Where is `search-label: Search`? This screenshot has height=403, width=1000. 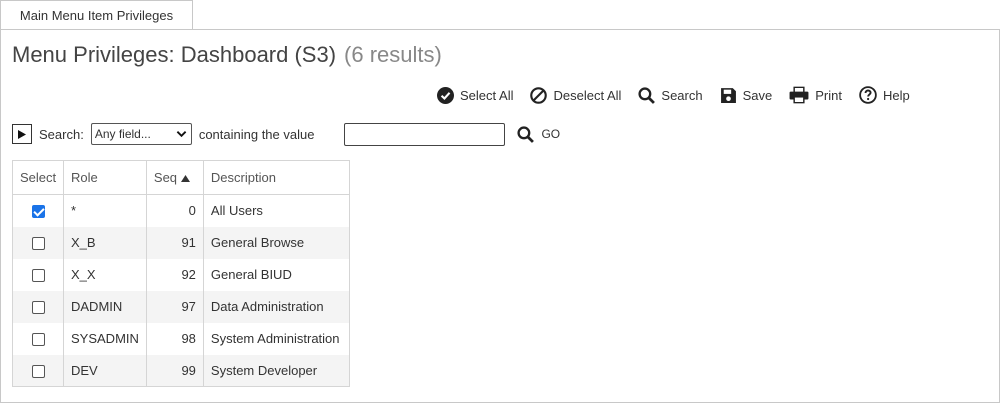 search-label: Search is located at coordinates (682, 95).